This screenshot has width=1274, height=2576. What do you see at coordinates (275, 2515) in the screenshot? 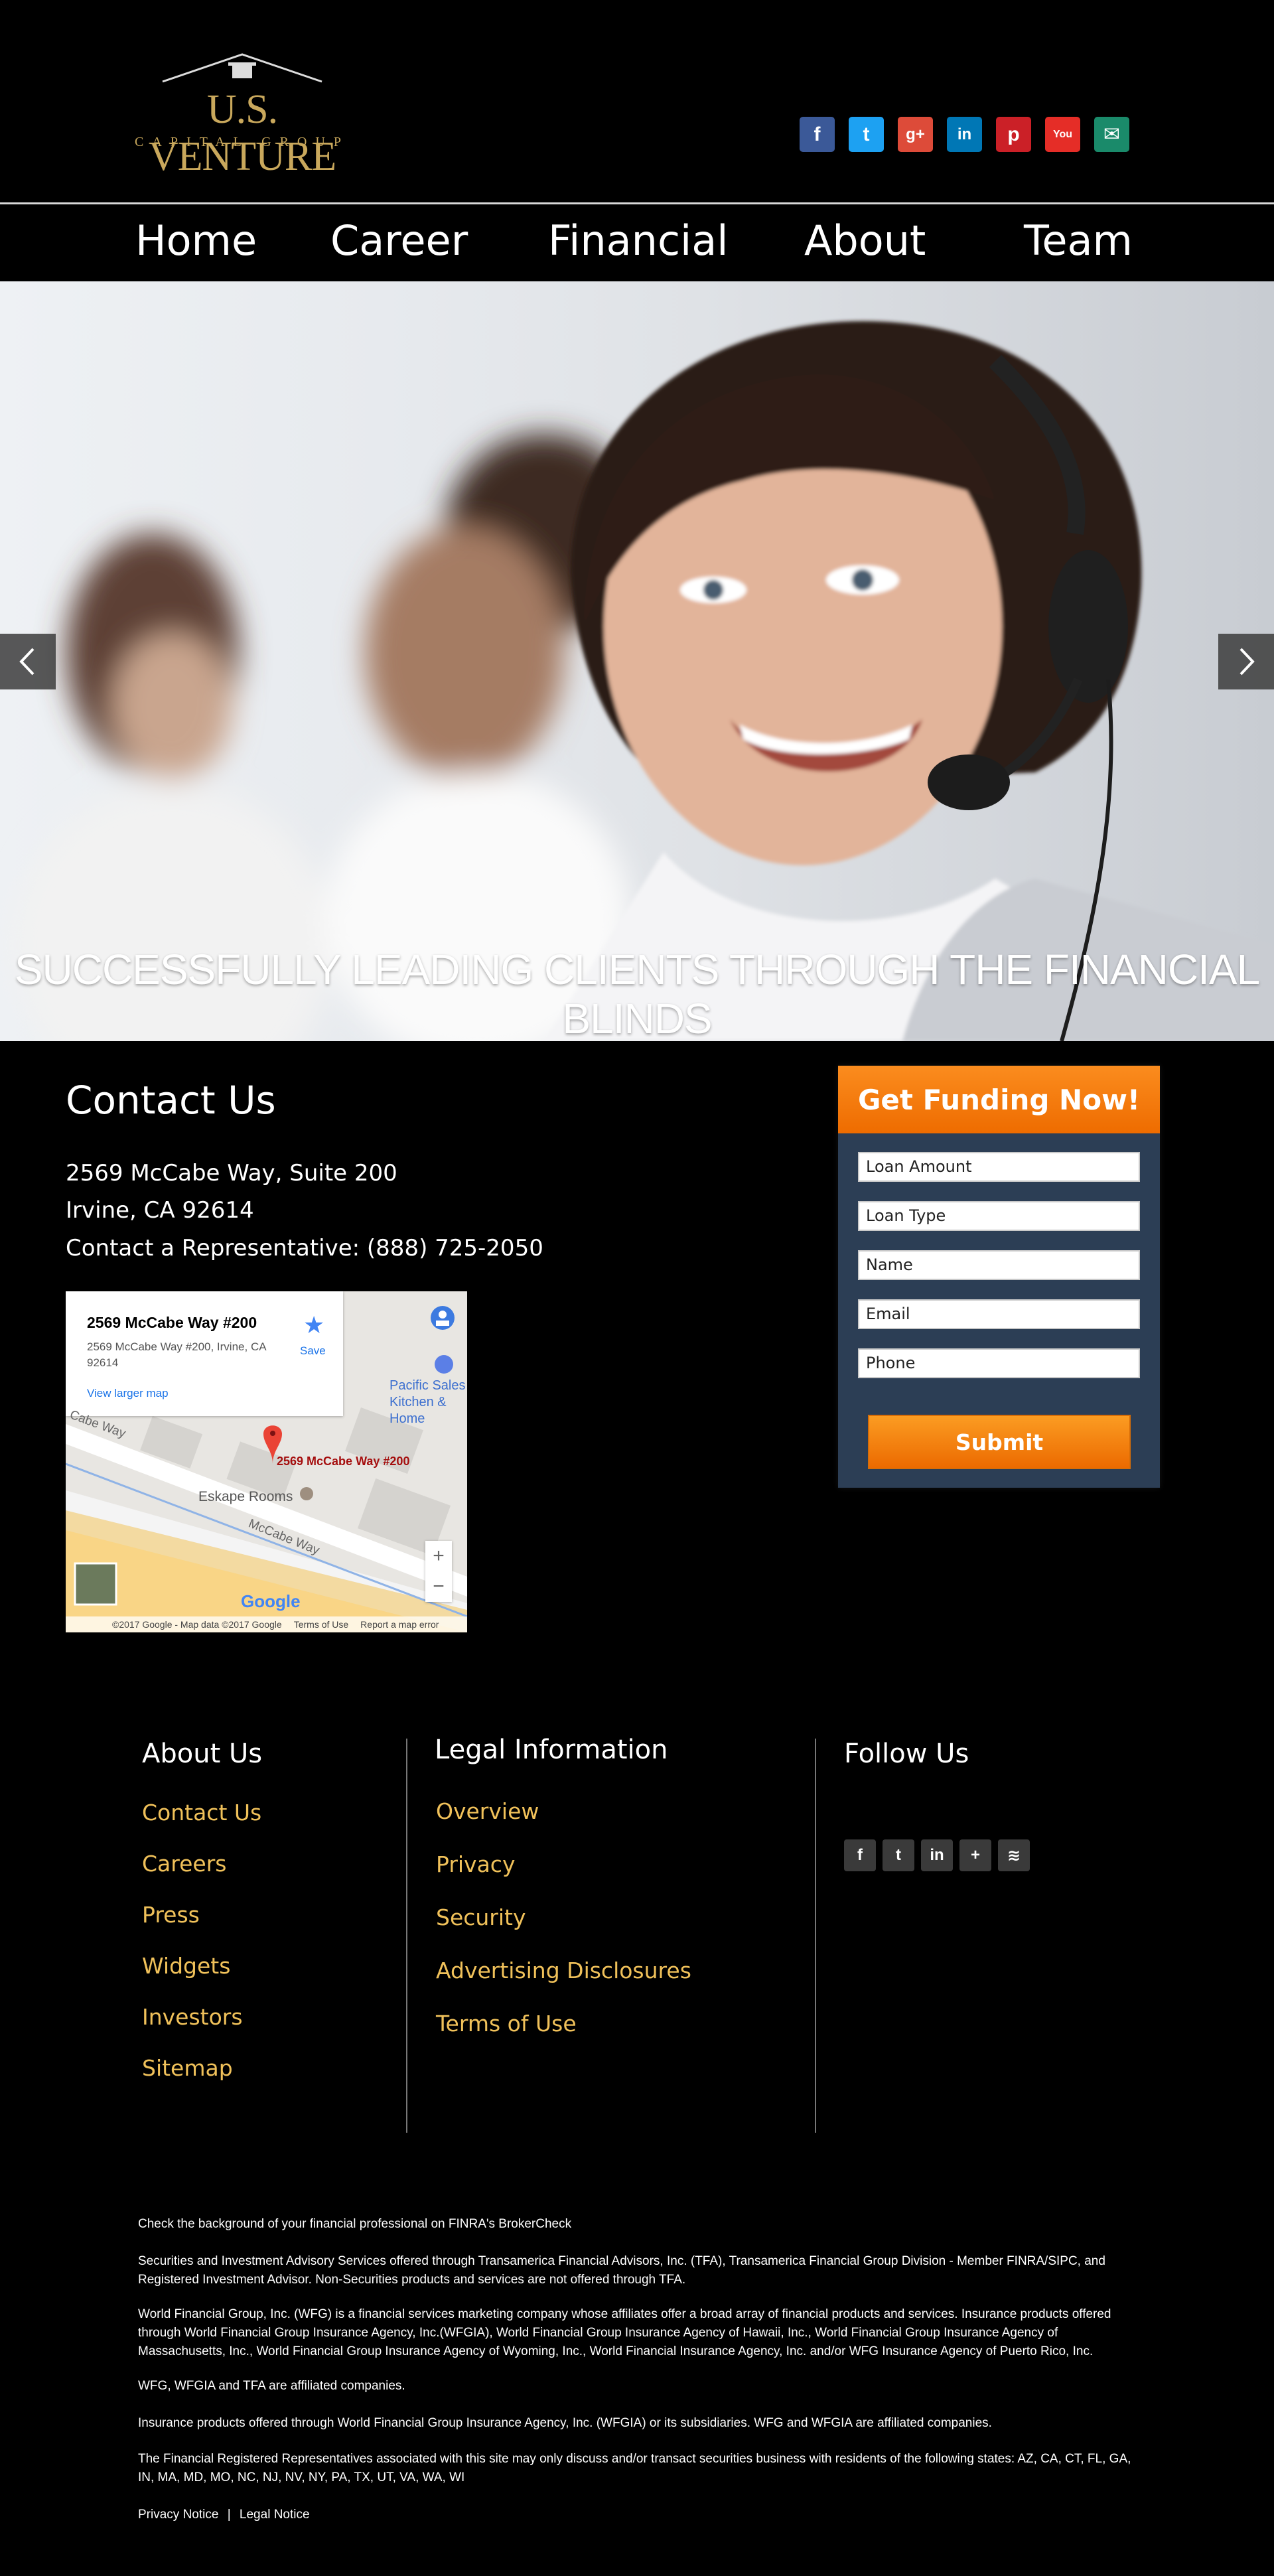
I see `legal-notice-link: Legal Notice` at bounding box center [275, 2515].